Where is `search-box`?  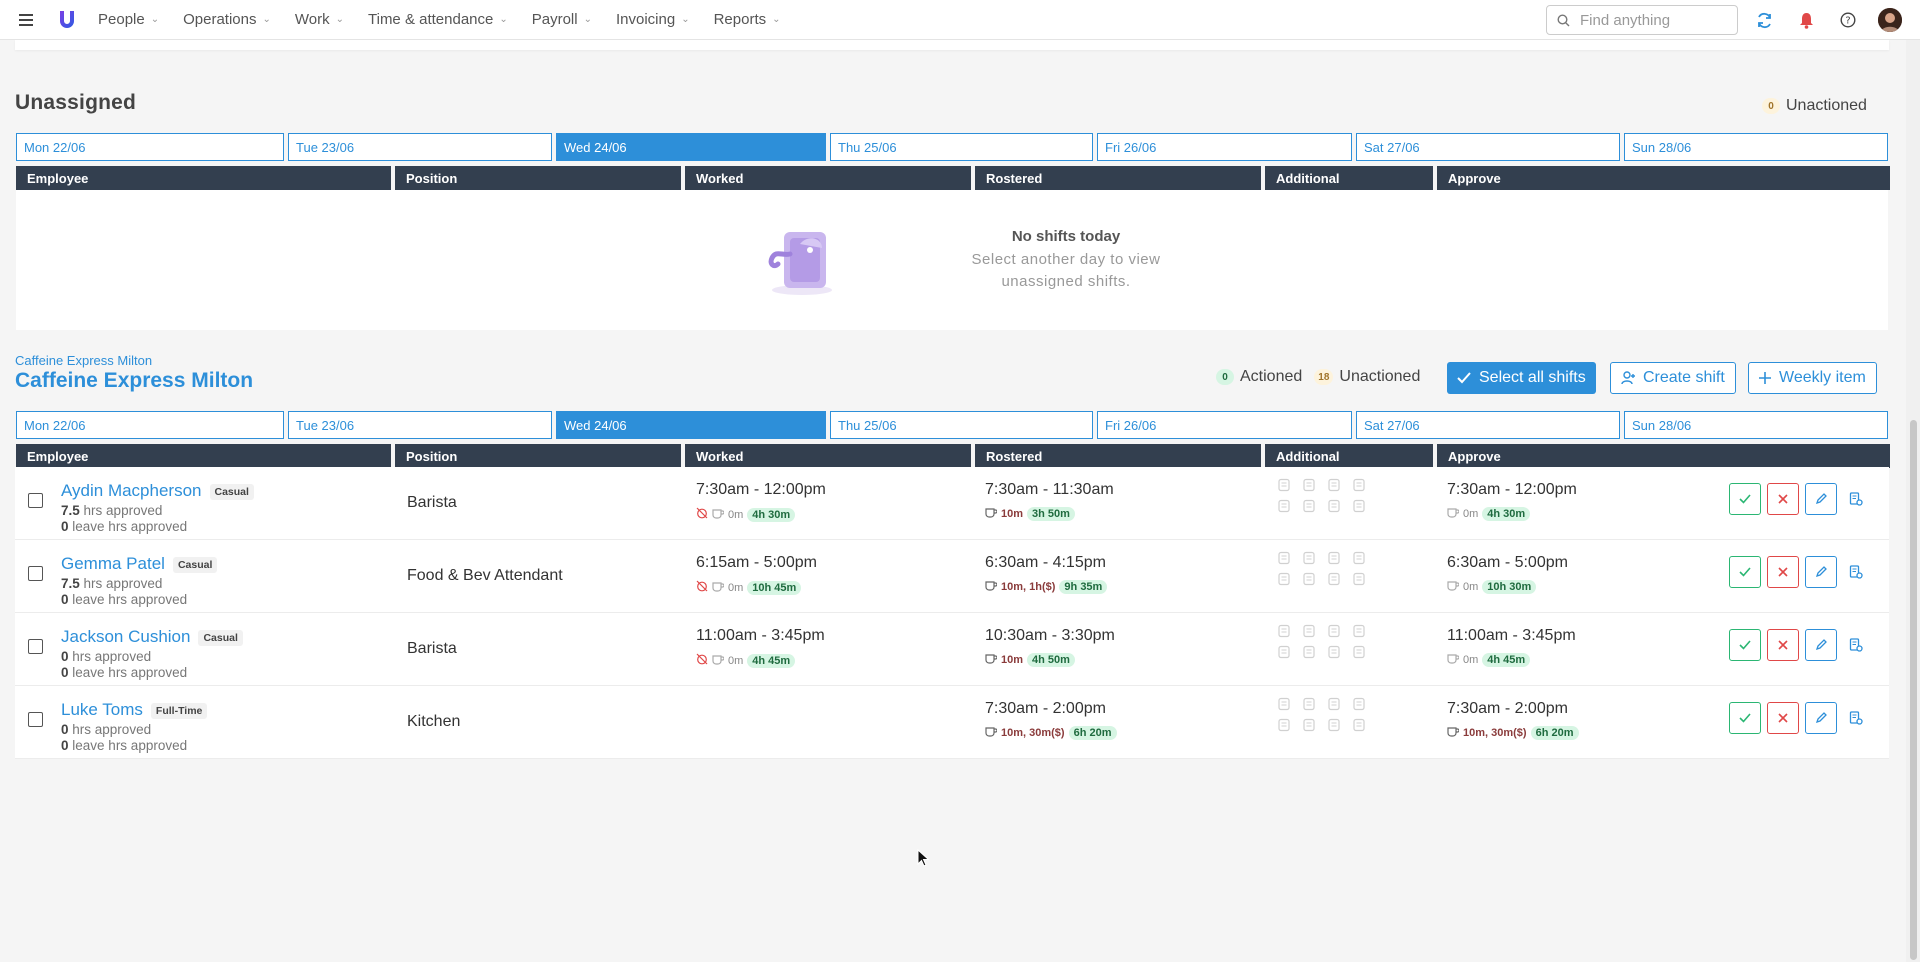 search-box is located at coordinates (1642, 20).